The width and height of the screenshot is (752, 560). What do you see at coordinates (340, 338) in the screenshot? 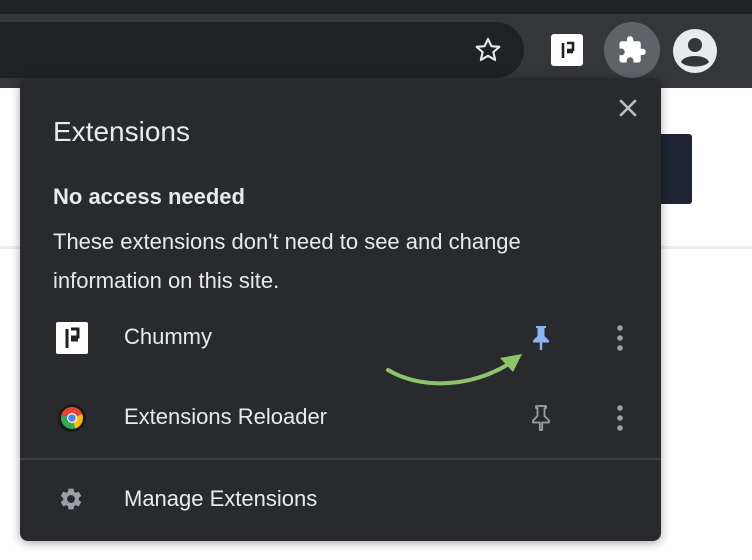
I see `extension-row-chummy: Chummy` at bounding box center [340, 338].